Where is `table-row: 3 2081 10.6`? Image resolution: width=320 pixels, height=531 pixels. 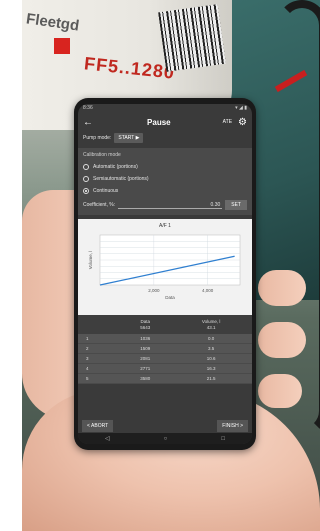 table-row: 3 2081 10.6 is located at coordinates (165, 359).